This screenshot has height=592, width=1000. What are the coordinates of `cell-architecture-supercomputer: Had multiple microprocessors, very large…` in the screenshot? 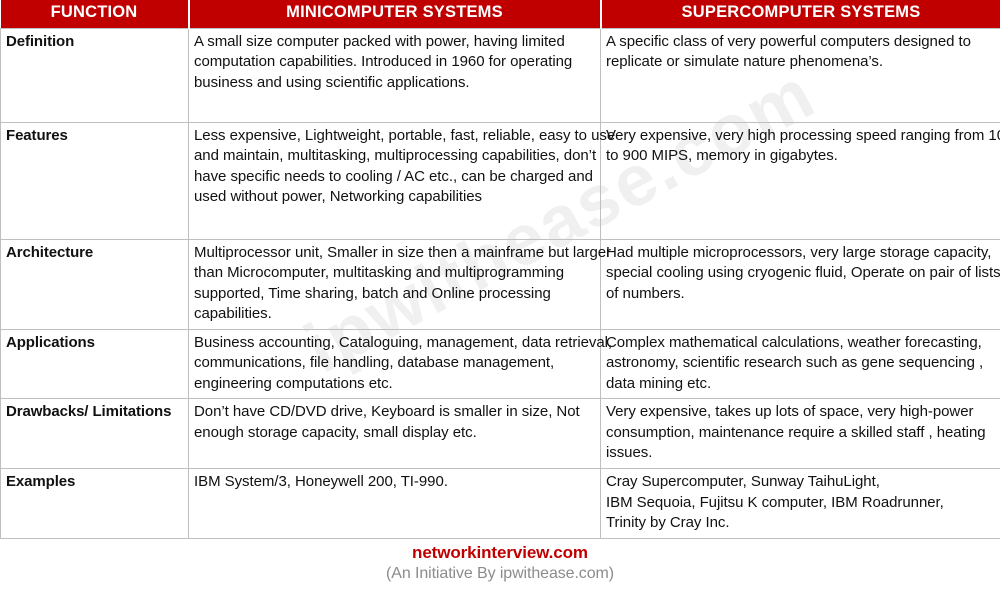 It's located at (800, 284).